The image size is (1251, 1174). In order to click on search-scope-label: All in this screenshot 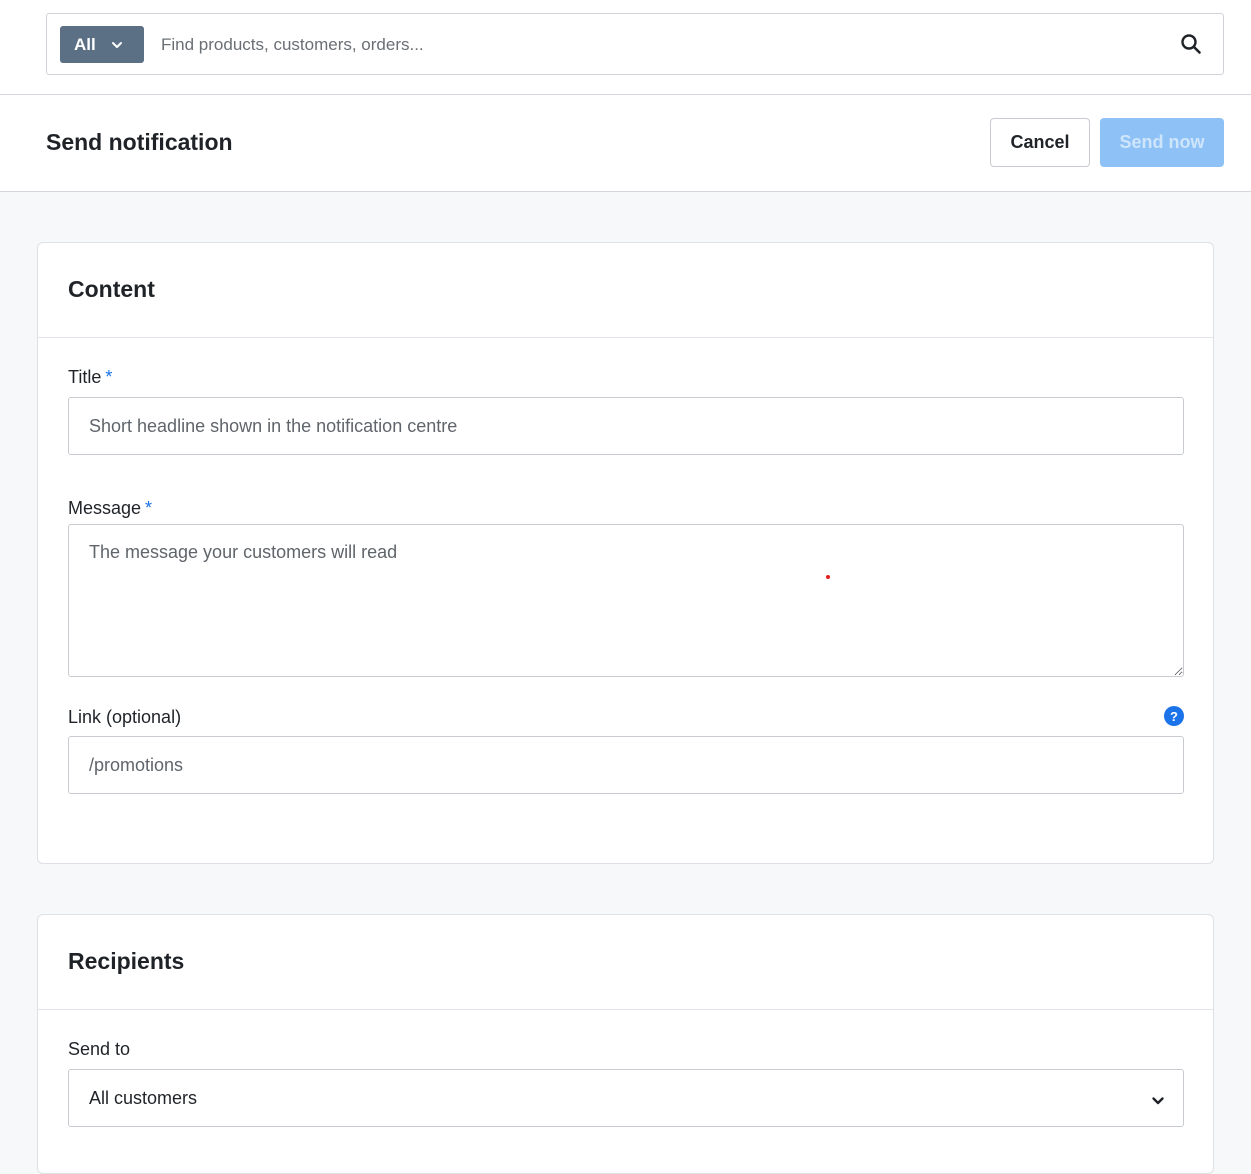, I will do `click(85, 44)`.